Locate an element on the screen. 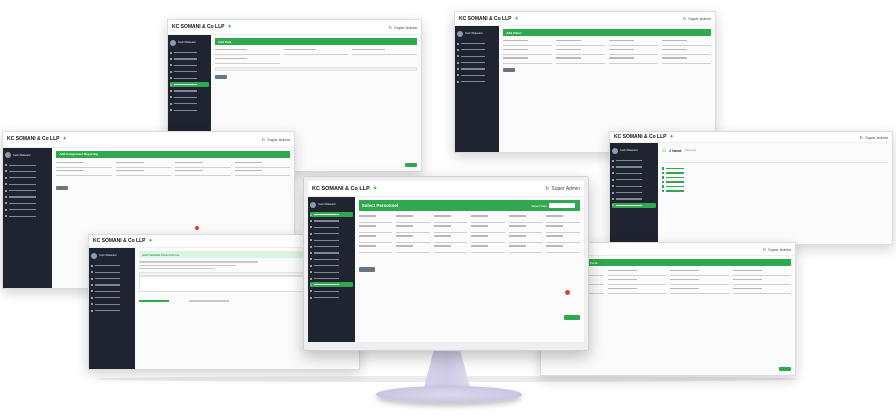 This screenshot has height=418, width=896. date-picker: Select Date is located at coordinates (553, 206).